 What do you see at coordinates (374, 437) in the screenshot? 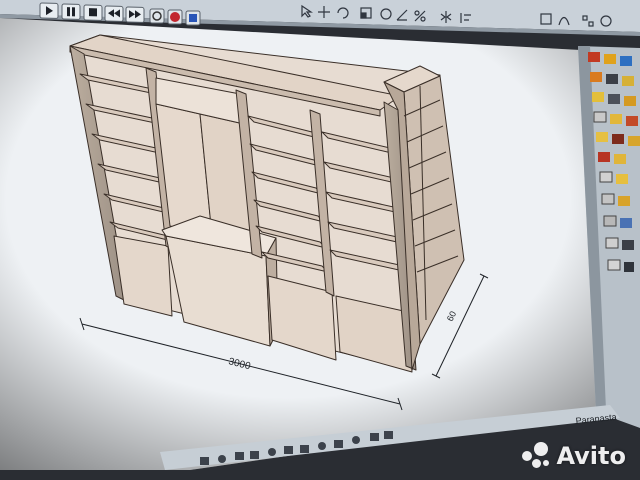
I see `shape-text-icon` at bounding box center [374, 437].